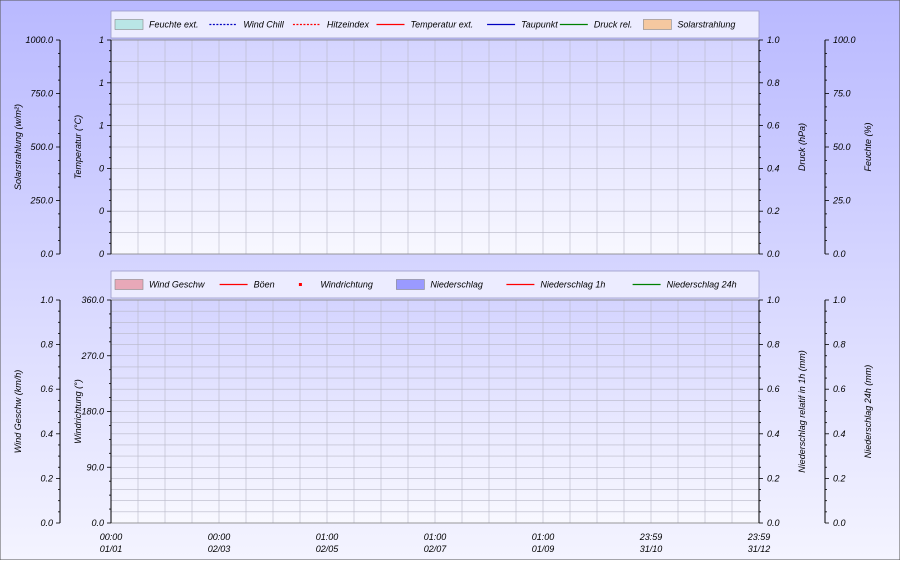 The image size is (900, 565). I want to click on panel2-left_inner-axis-title: Windrichtung (°), so click(78, 411).